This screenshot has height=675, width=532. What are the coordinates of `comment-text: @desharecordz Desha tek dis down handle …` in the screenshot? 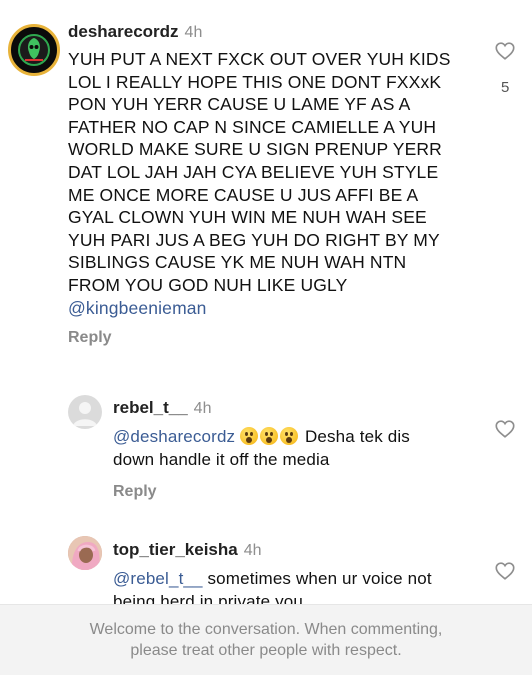 It's located at (283, 448).